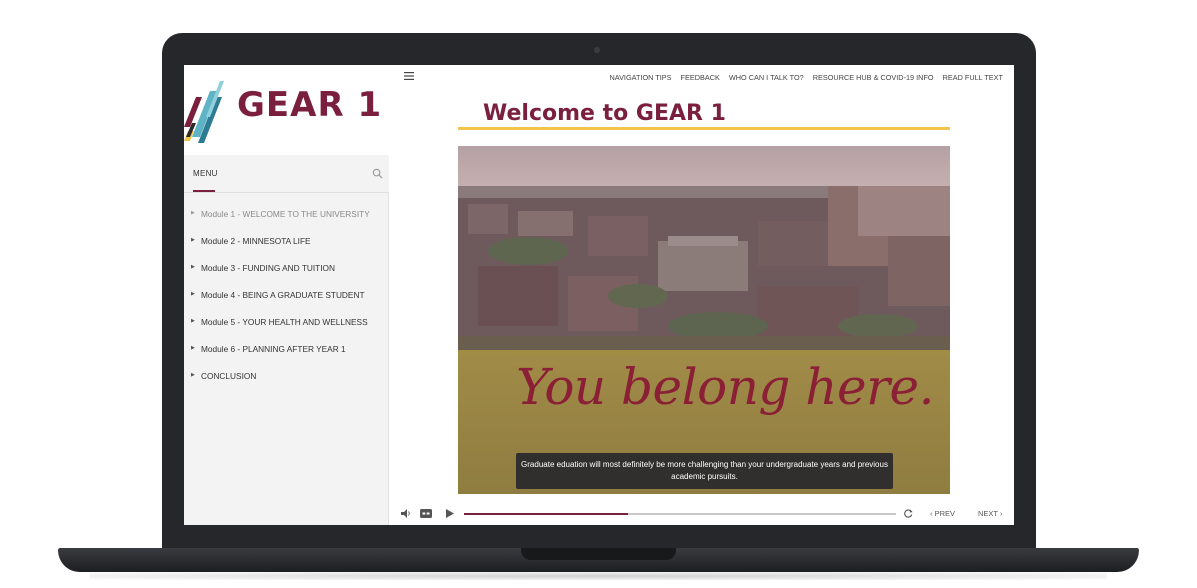 This screenshot has height=588, width=1197. What do you see at coordinates (377, 173) in the screenshot?
I see `search-icon` at bounding box center [377, 173].